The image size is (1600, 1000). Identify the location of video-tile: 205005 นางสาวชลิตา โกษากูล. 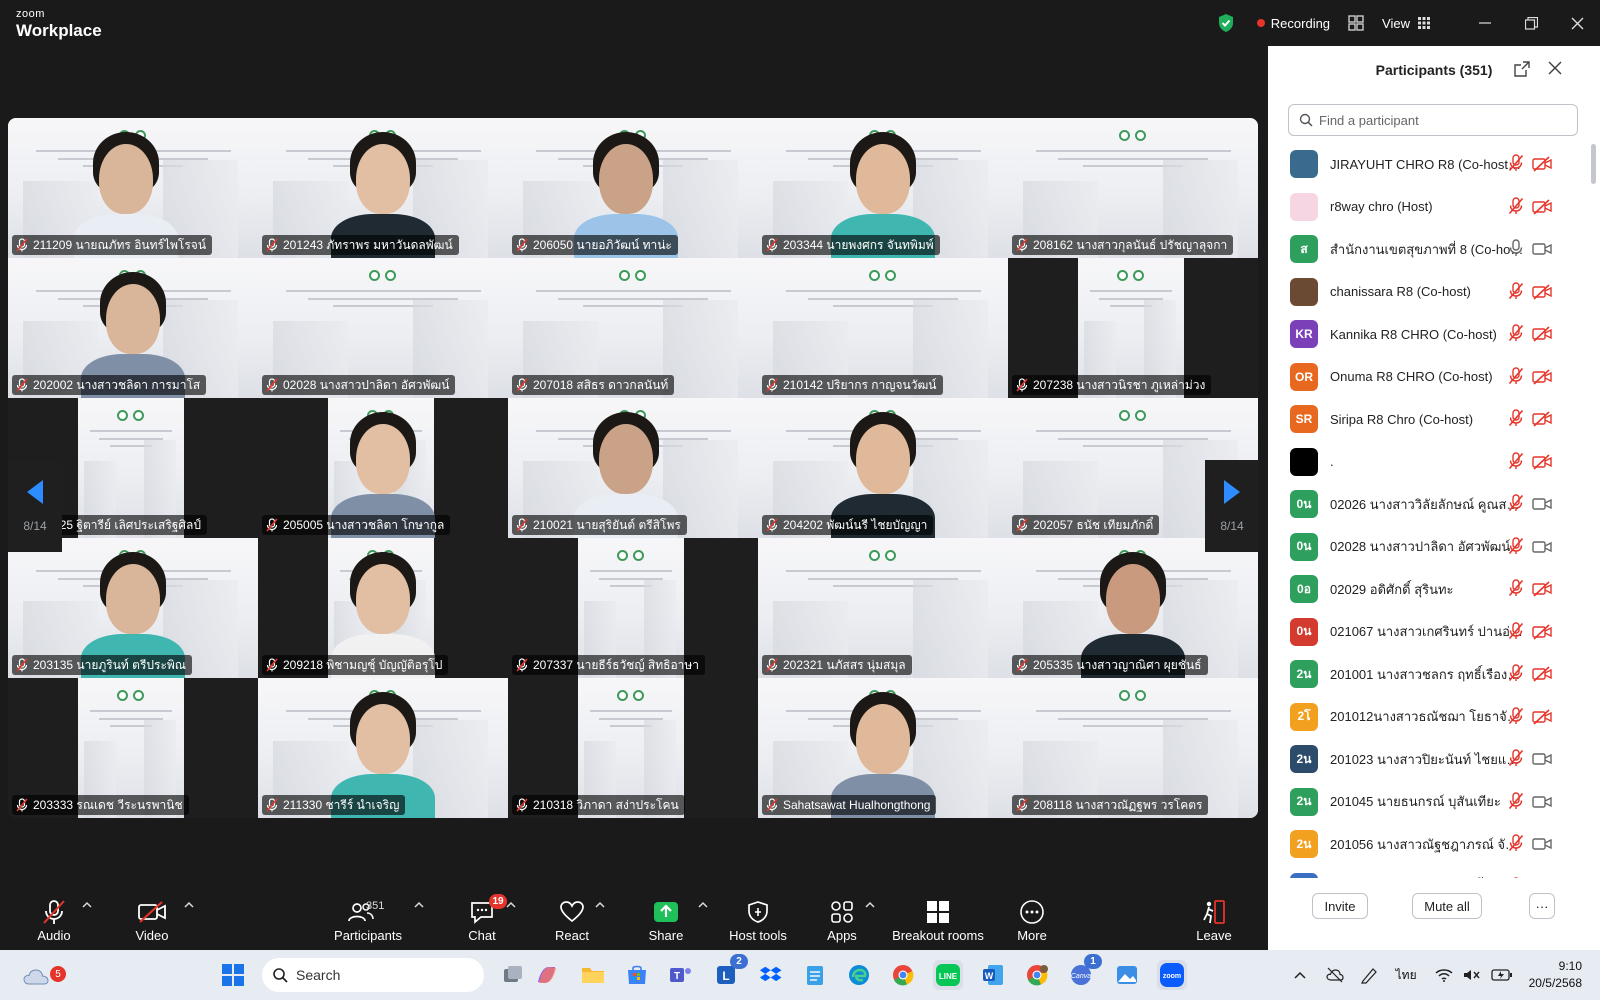
(383, 468).